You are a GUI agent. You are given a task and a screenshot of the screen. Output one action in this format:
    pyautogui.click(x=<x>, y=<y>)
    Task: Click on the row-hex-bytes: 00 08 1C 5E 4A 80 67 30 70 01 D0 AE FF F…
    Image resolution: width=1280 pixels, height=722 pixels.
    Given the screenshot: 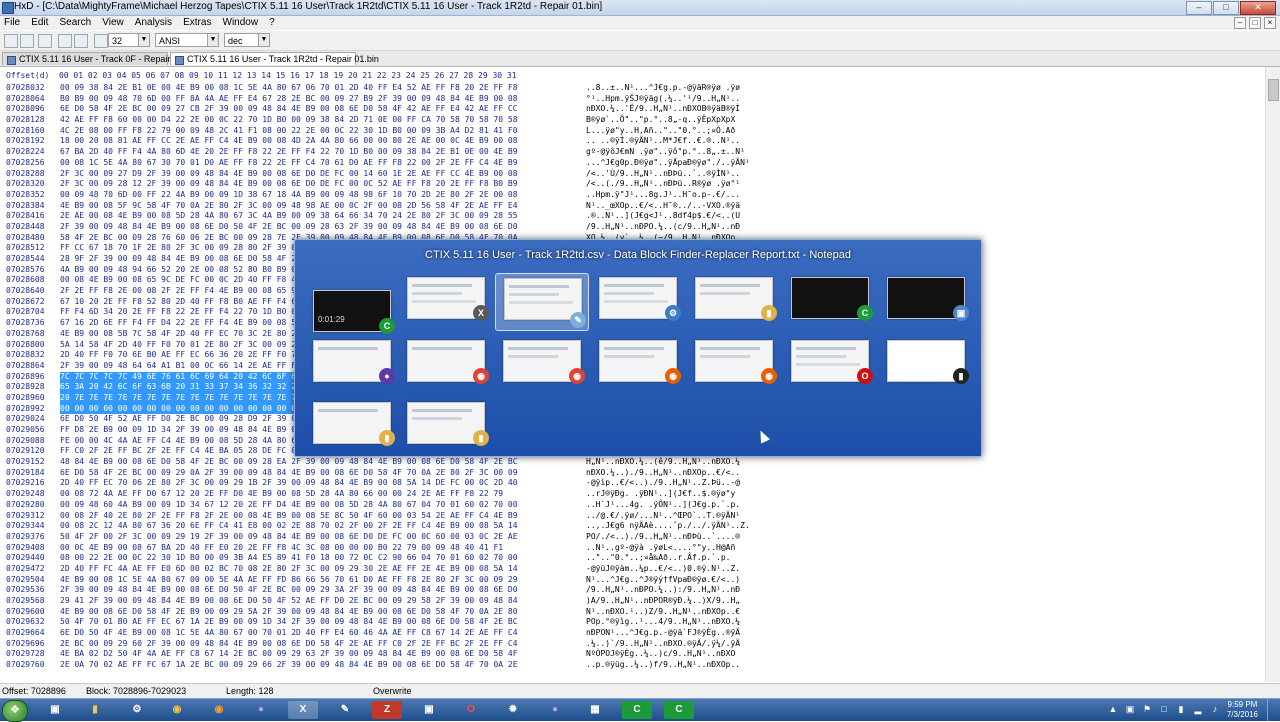 What is the action you would take?
    pyautogui.click(x=323, y=163)
    